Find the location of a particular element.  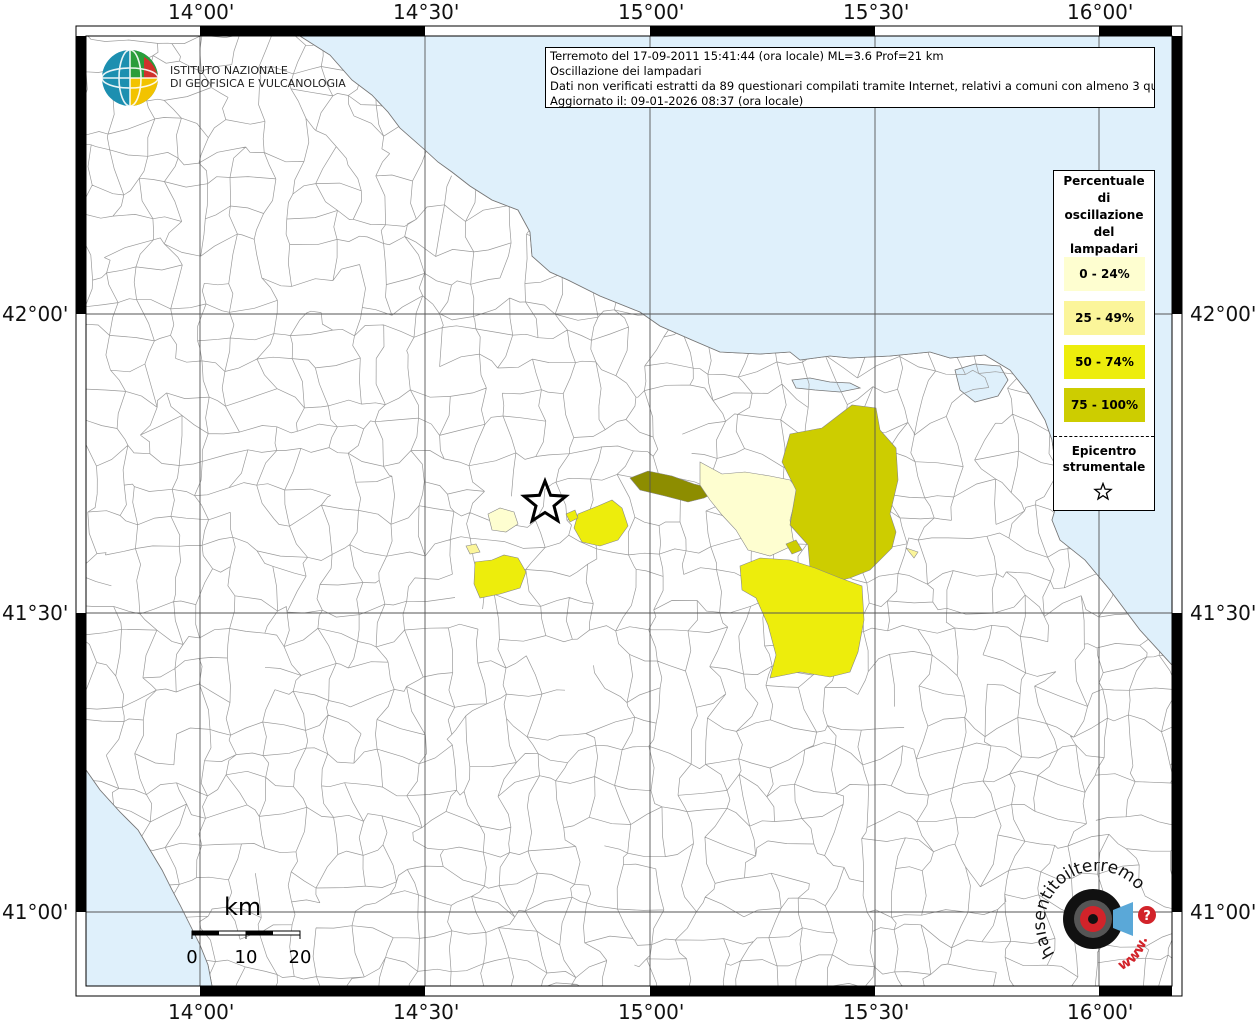

lon-label-bottom-14-00: 14°00' is located at coordinates (201, 1012).